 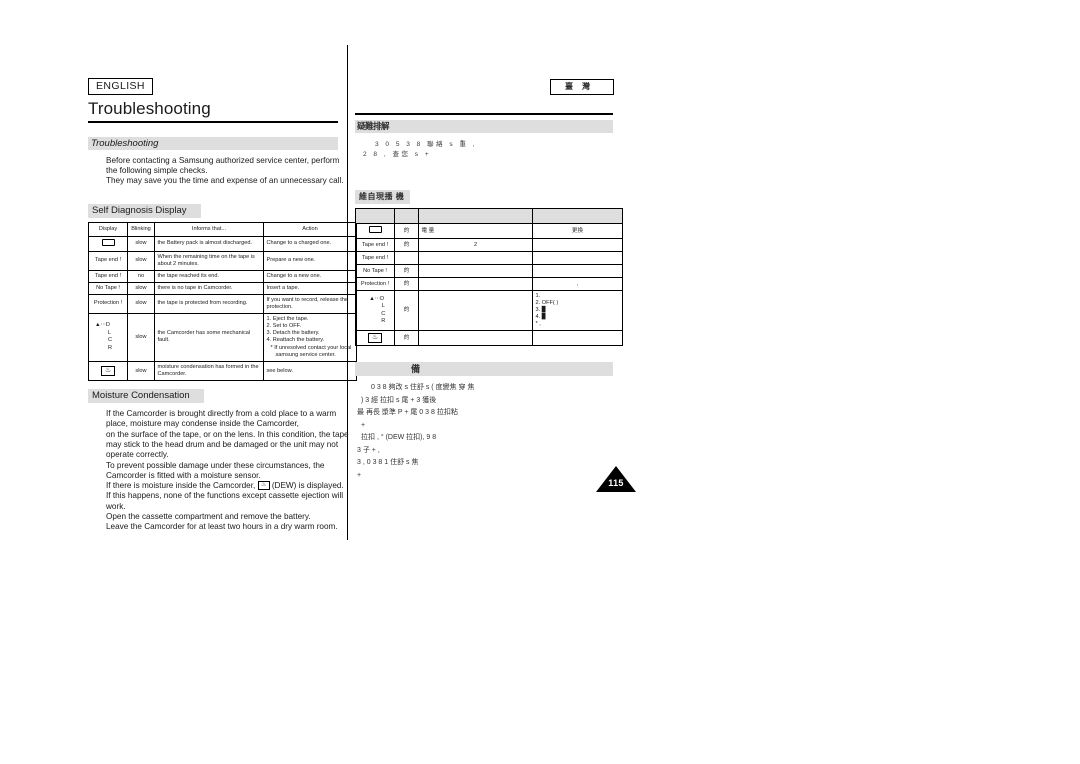 What do you see at coordinates (310, 243) in the screenshot?
I see `cell-action: Change to a charged one.` at bounding box center [310, 243].